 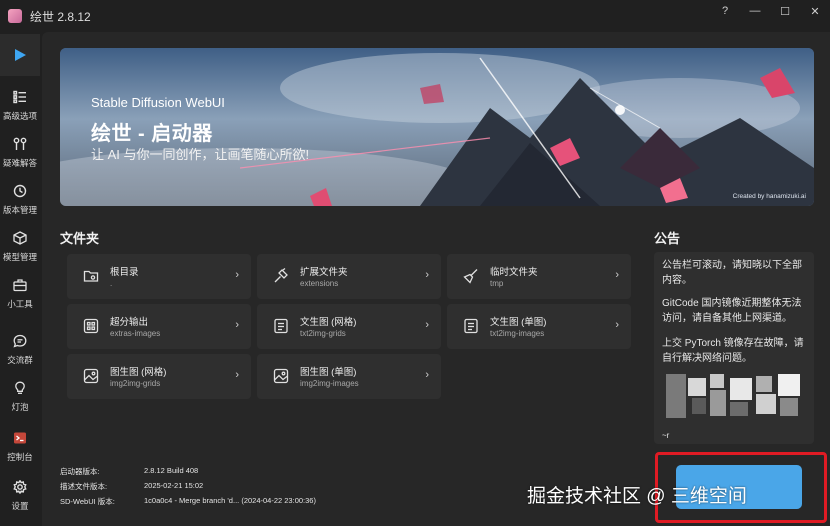 I want to click on folder-card-img2img-images: 图生图 (单图) img2img-images ›, so click(x=349, y=376).